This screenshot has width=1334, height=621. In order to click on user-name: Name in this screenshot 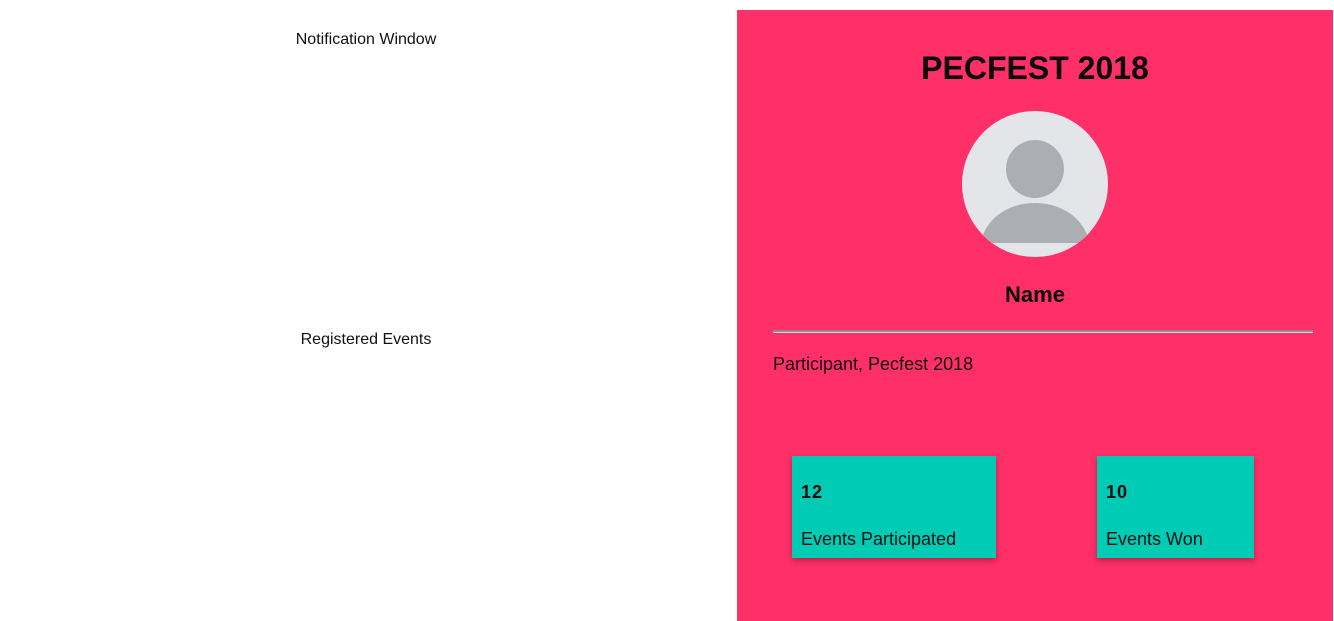, I will do `click(1035, 294)`.